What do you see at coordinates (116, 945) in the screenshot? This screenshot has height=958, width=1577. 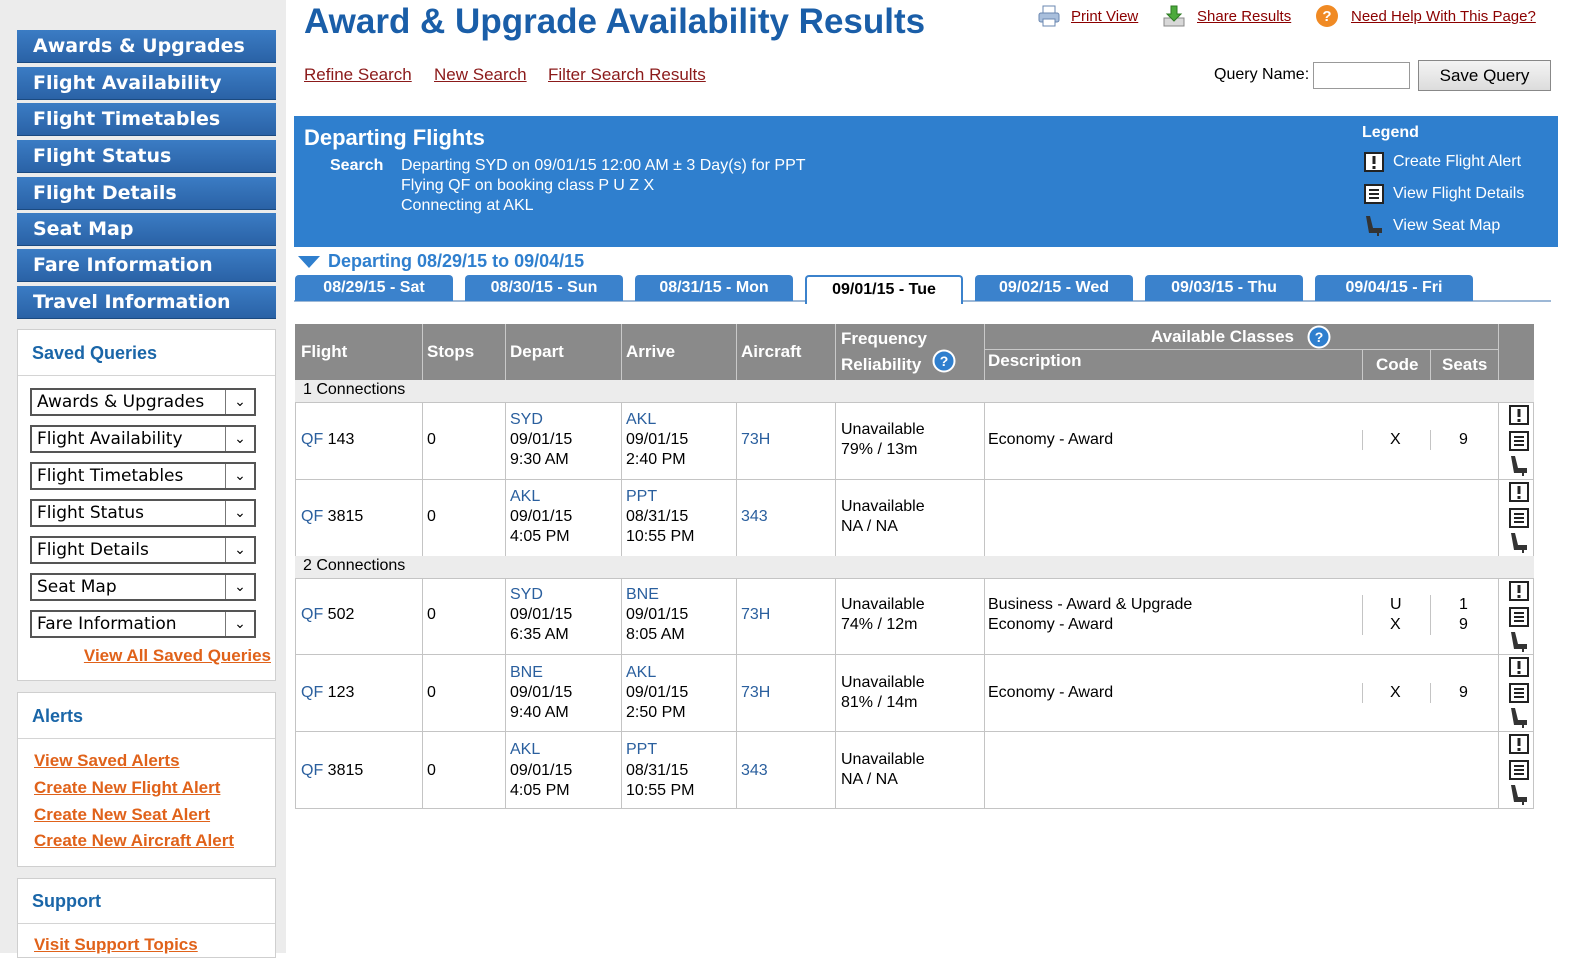 I see `visit-support-topics-link: Visit Support Topics` at bounding box center [116, 945].